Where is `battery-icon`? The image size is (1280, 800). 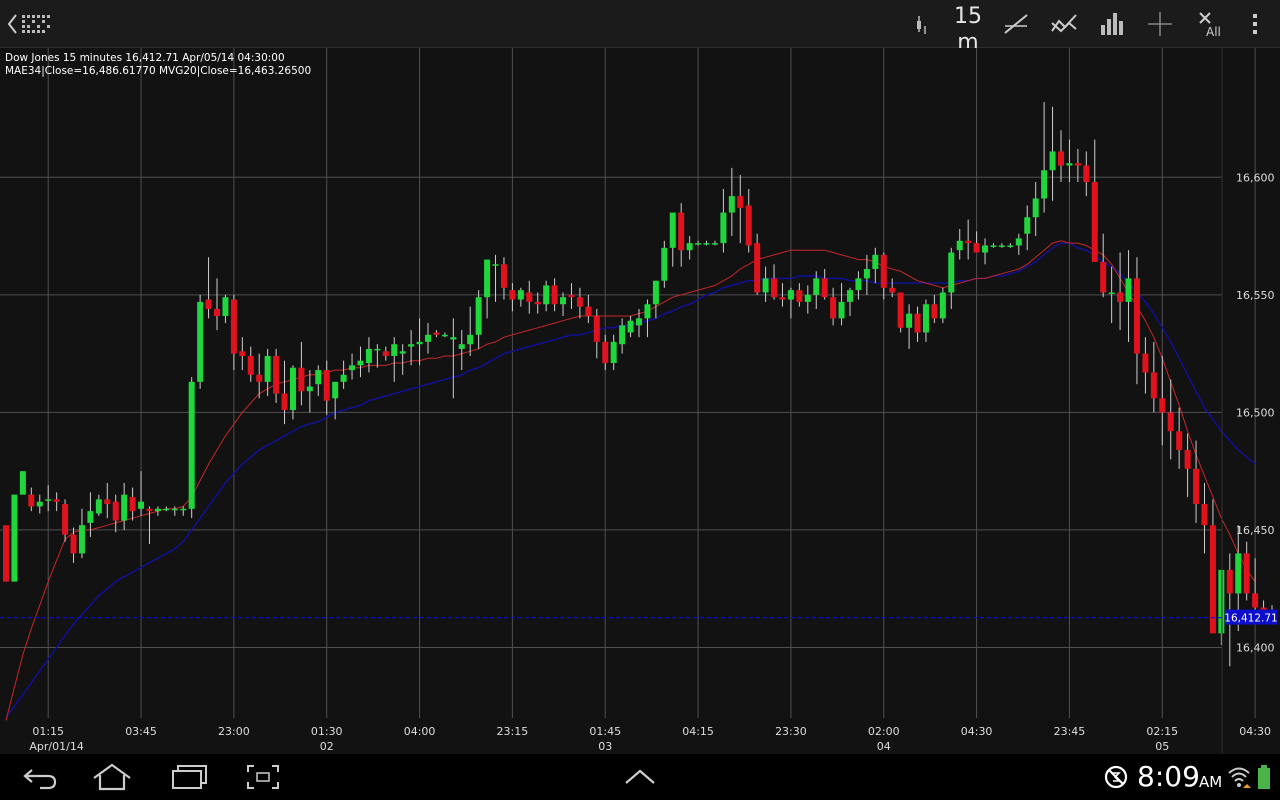 battery-icon is located at coordinates (1264, 777).